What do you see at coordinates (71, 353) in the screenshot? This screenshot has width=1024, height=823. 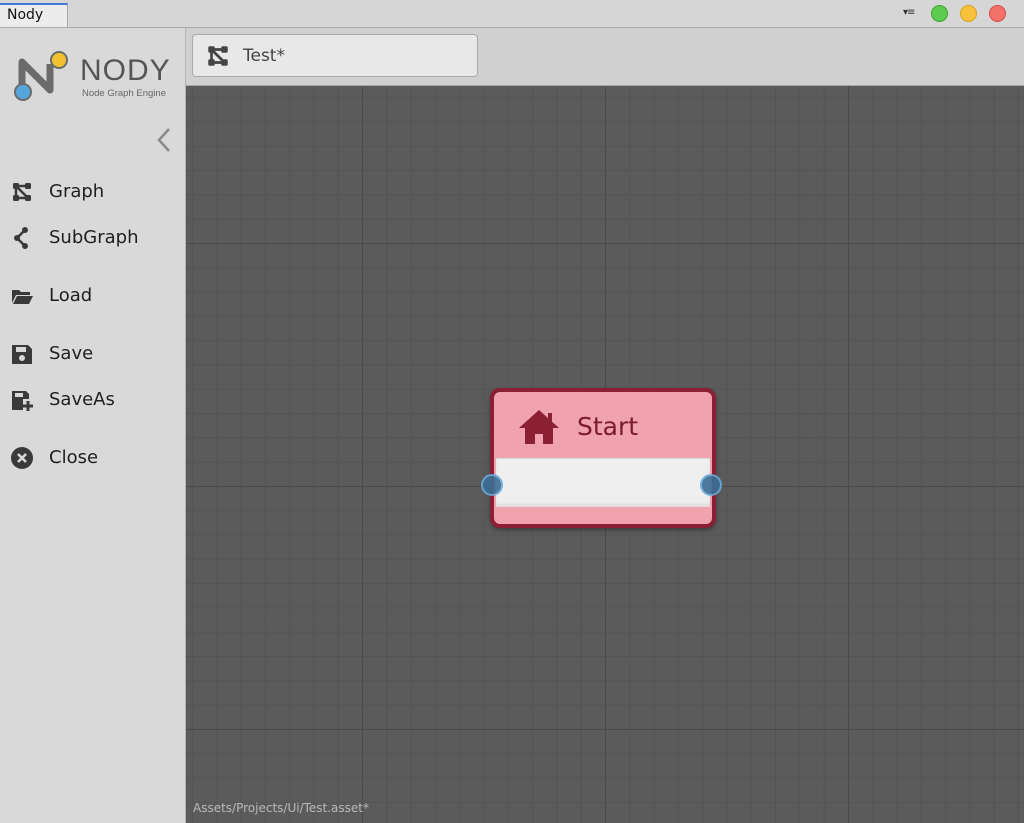 I see `sidebar-item-label: Save` at bounding box center [71, 353].